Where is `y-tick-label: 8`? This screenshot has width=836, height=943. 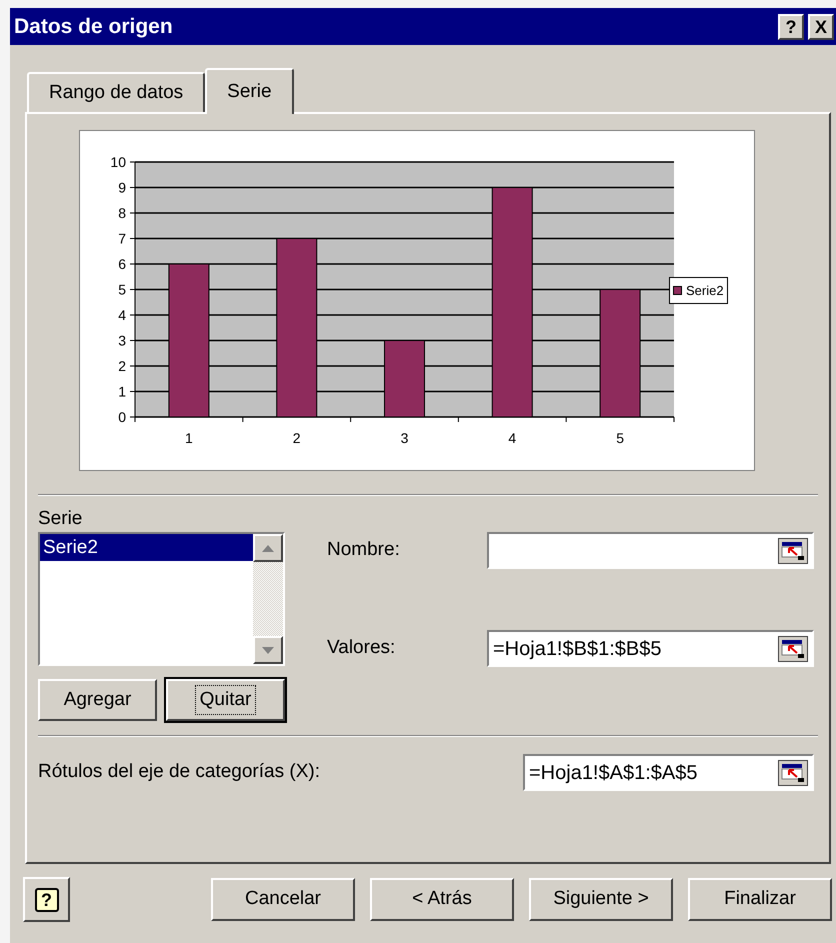
y-tick-label: 8 is located at coordinates (122, 213).